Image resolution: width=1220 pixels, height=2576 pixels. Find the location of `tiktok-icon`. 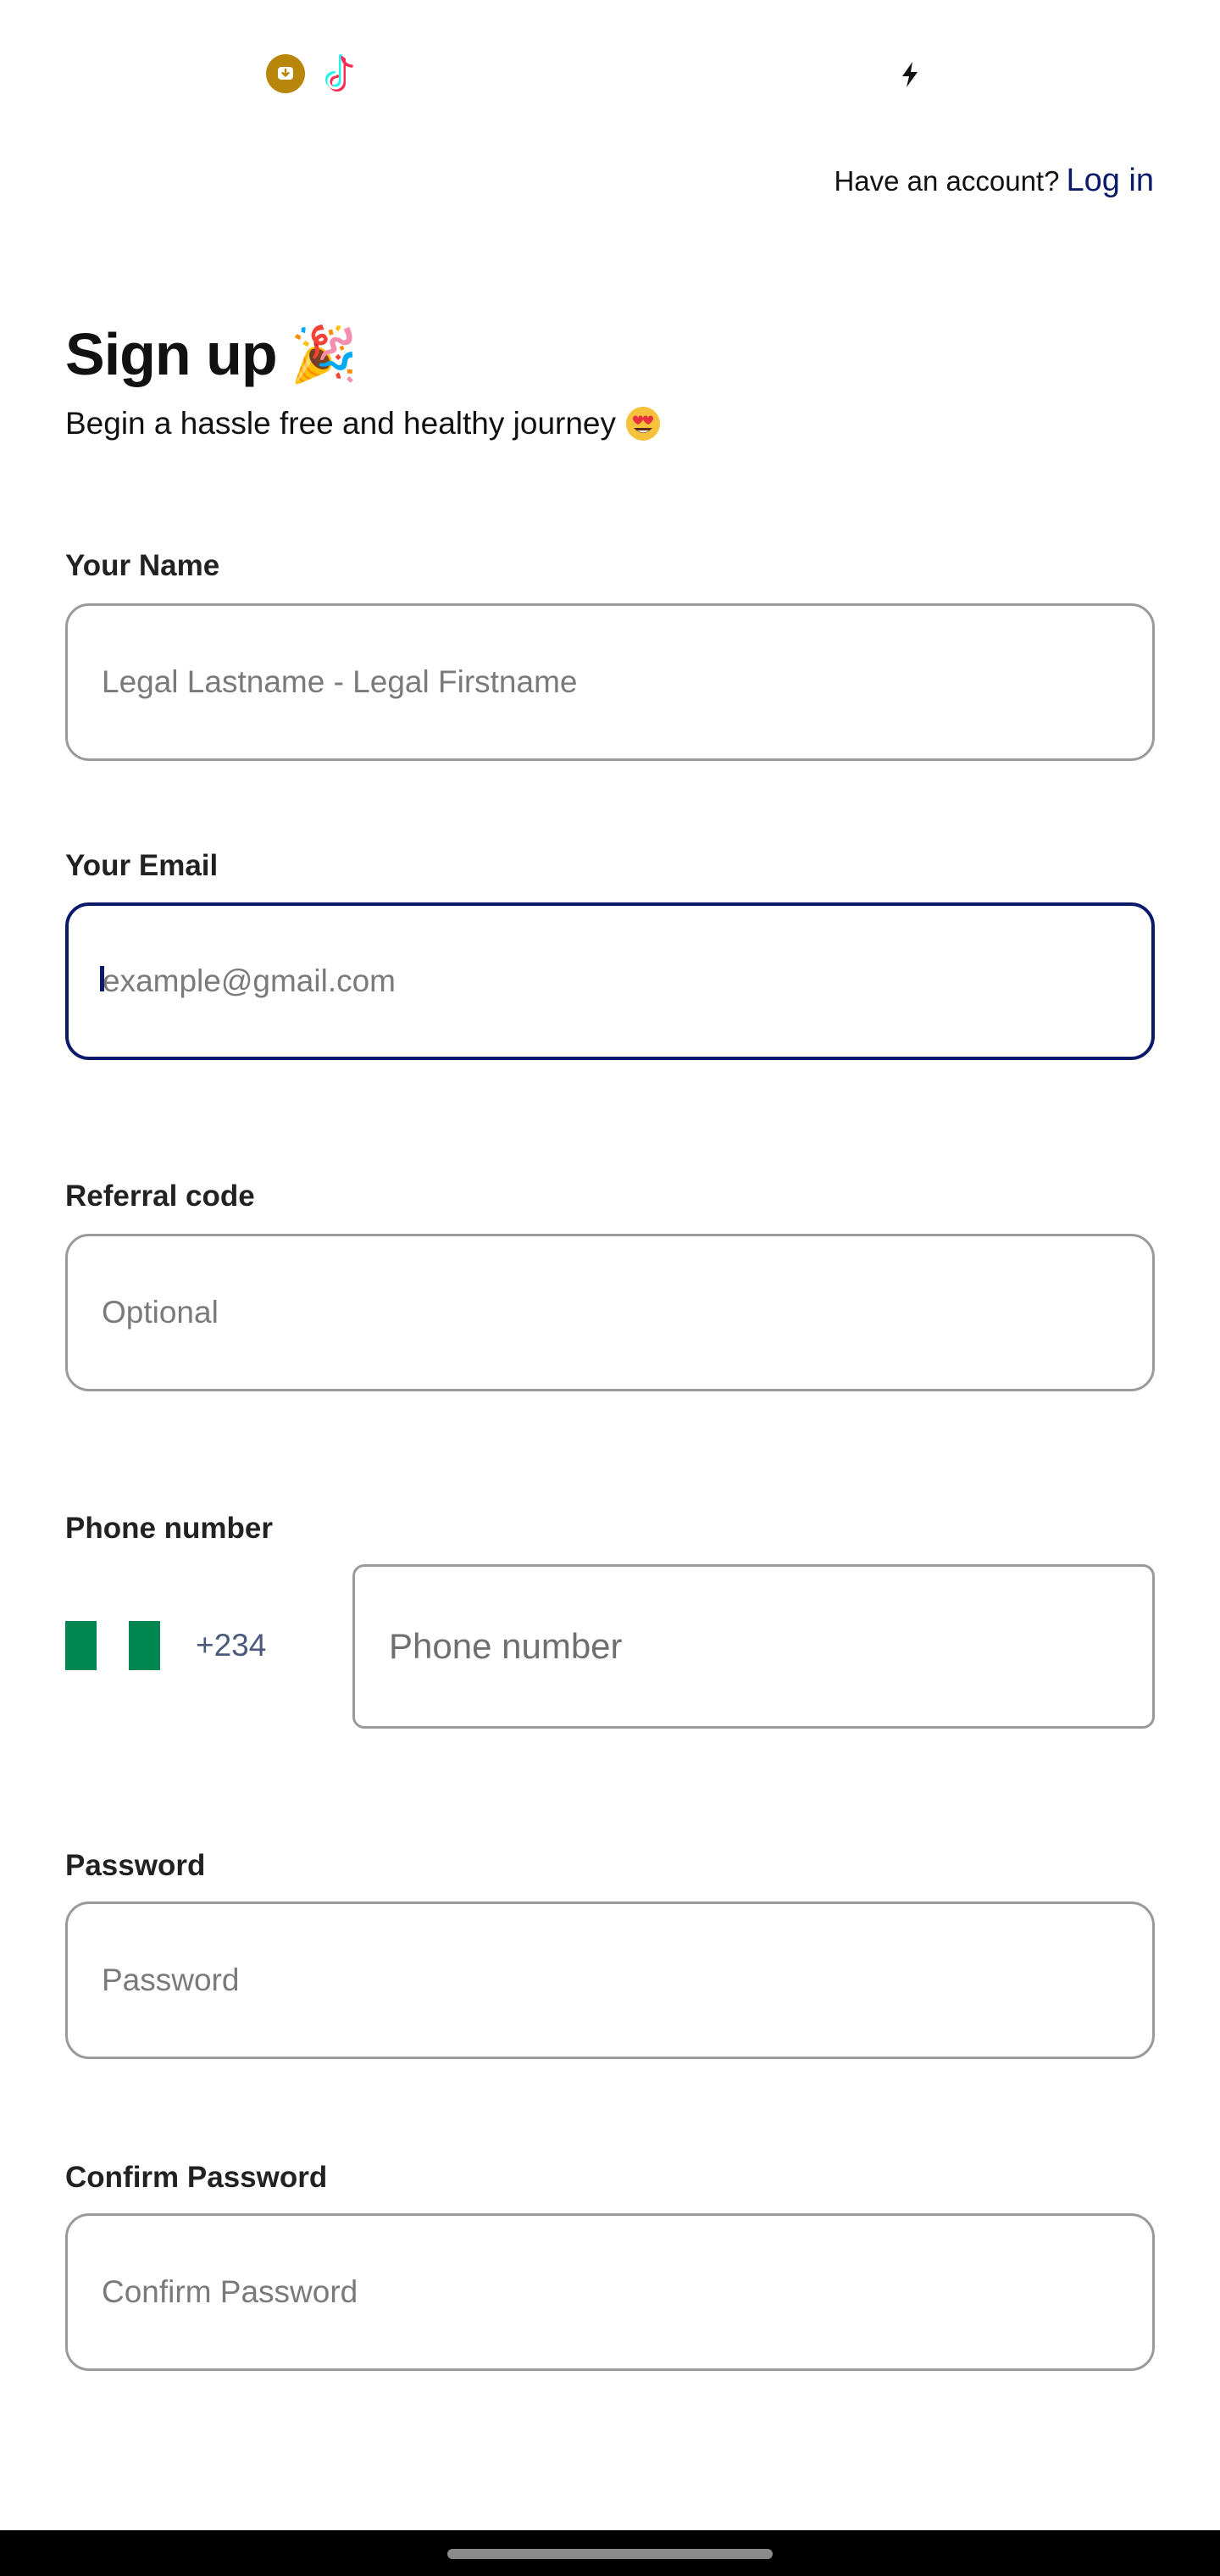

tiktok-icon is located at coordinates (339, 73).